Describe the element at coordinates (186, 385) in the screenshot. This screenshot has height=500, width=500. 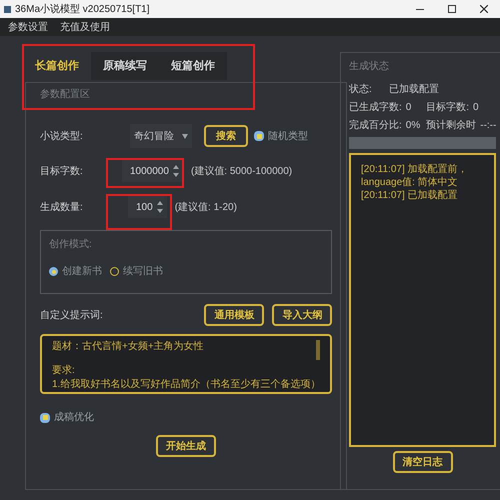
I see `prompt-line: 1.给我取好书名以及写好作品简介（书名至少有三个备选项）` at that location.